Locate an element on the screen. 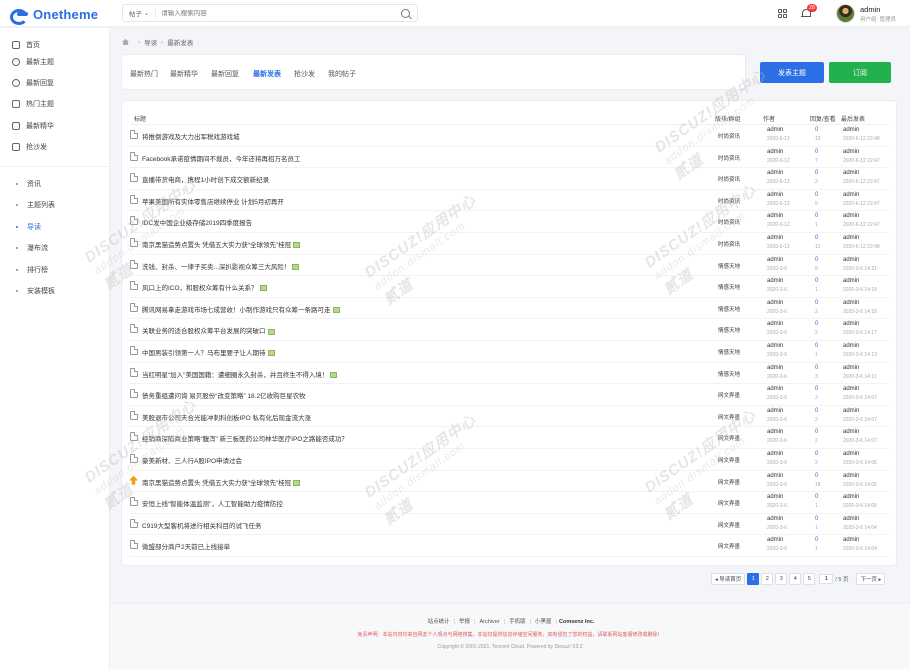 This screenshot has height=669, width=910. sidebar-item: 最新精华 is located at coordinates (33, 126).